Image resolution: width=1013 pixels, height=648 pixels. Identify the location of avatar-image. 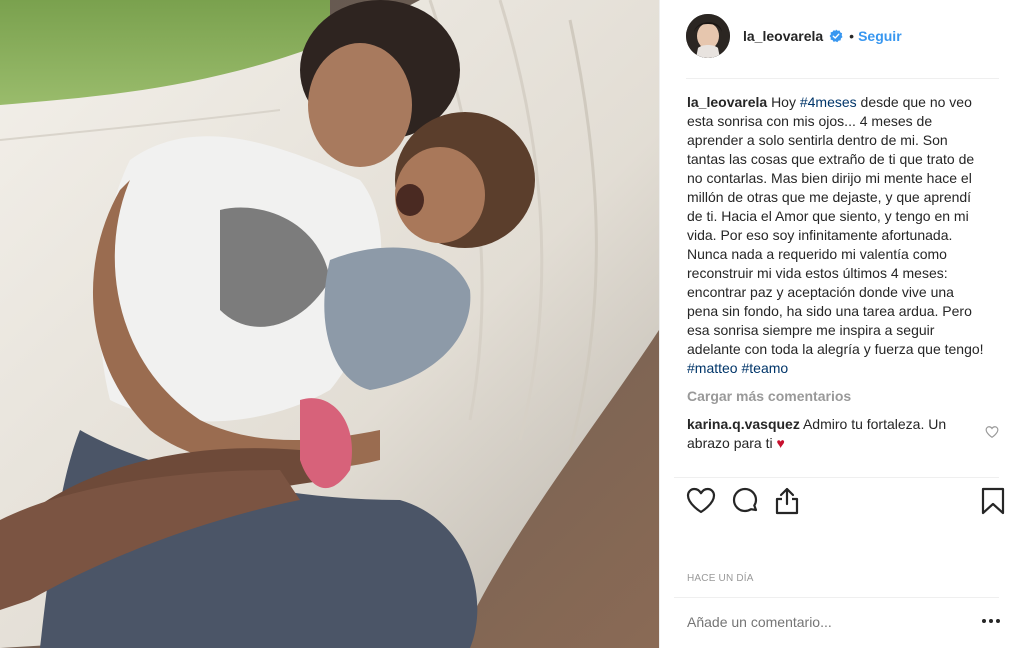
(708, 36).